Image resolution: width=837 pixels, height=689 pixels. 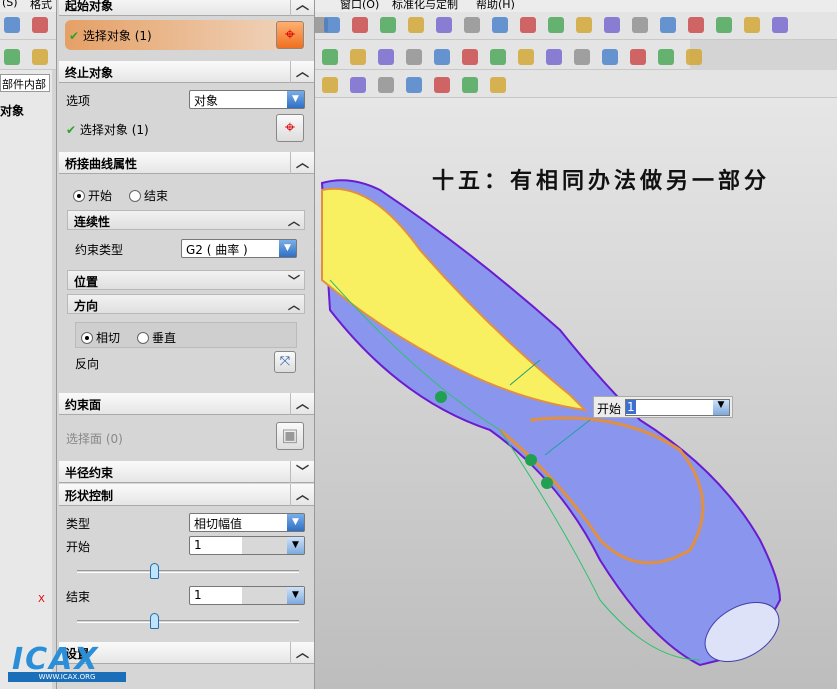 I want to click on end-slider, so click(x=188, y=621).